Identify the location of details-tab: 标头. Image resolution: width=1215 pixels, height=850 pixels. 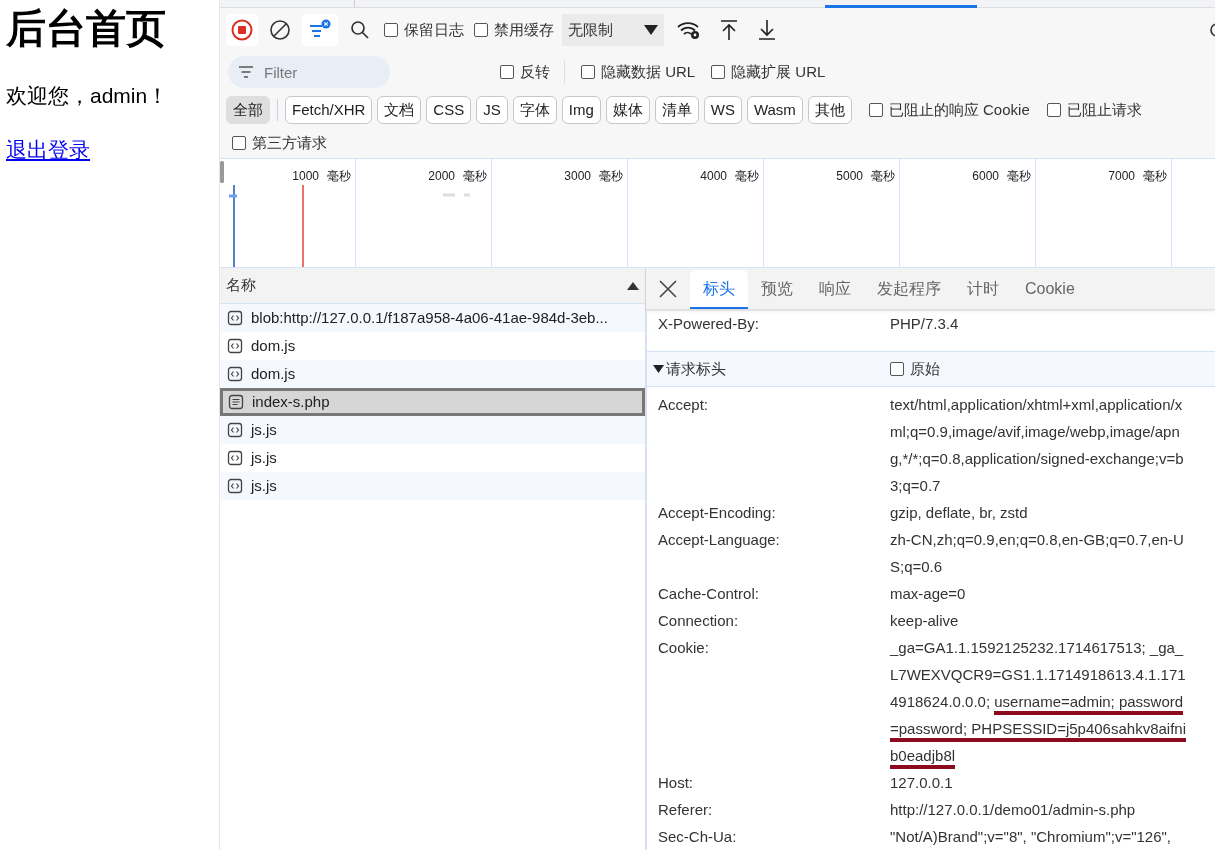
(719, 289).